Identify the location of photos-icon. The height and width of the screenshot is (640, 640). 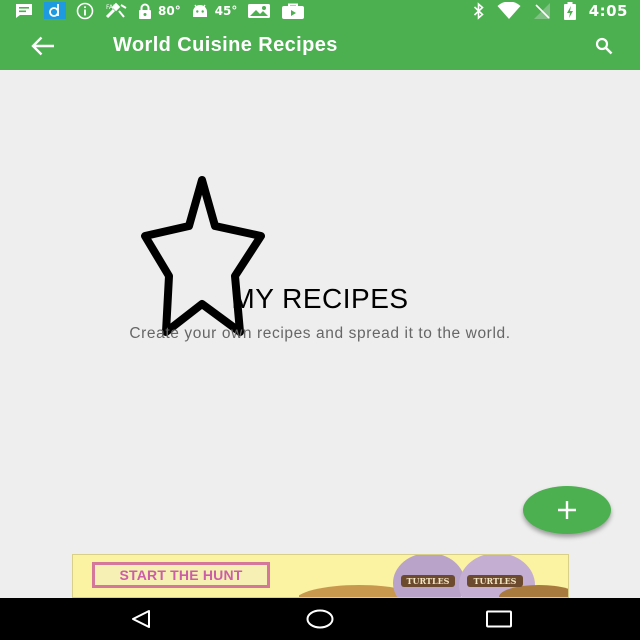
(259, 10).